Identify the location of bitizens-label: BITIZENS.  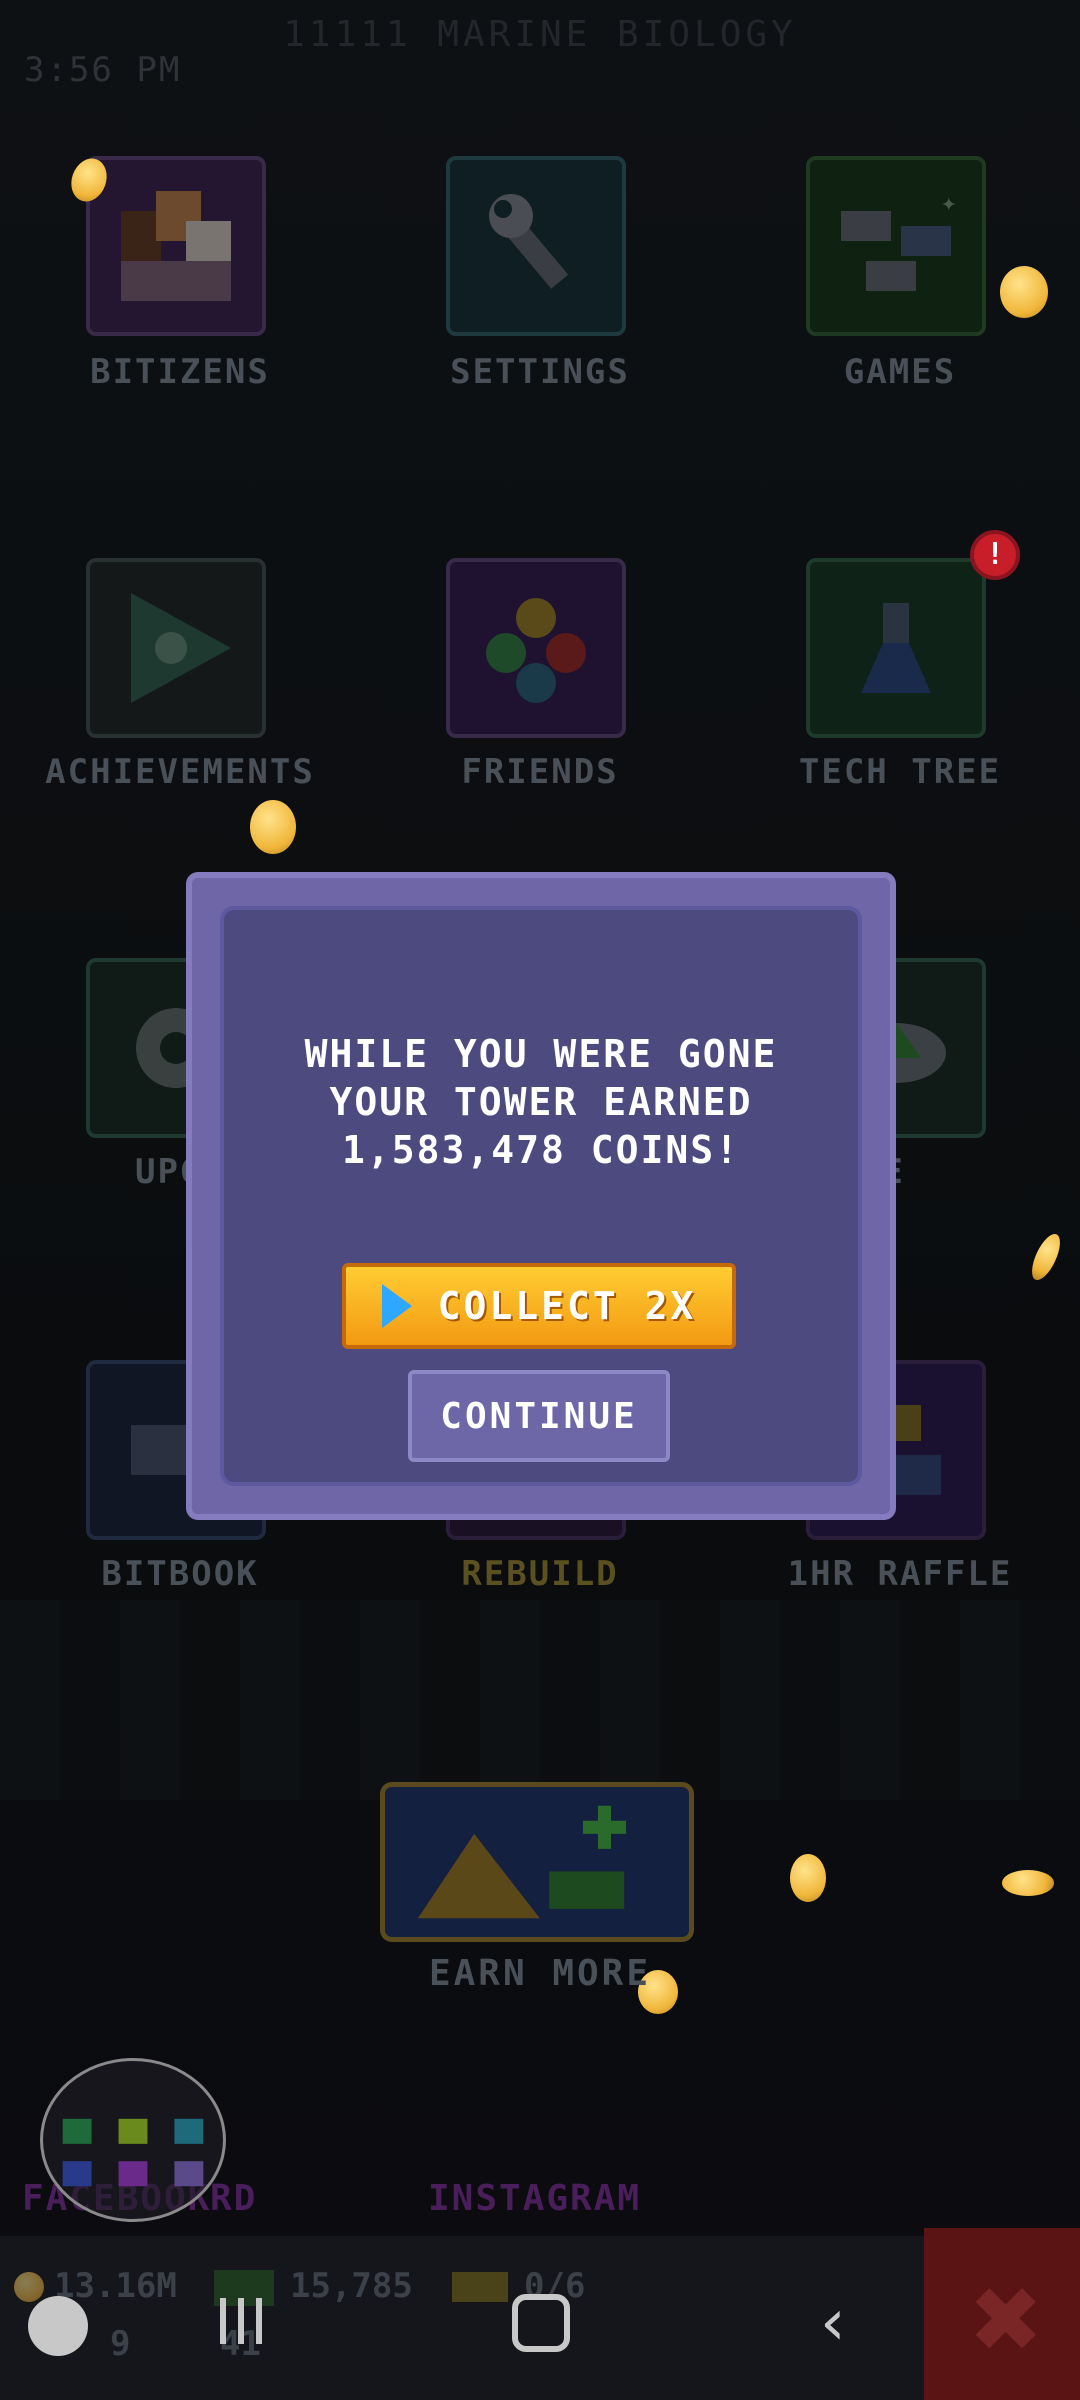
(180, 372).